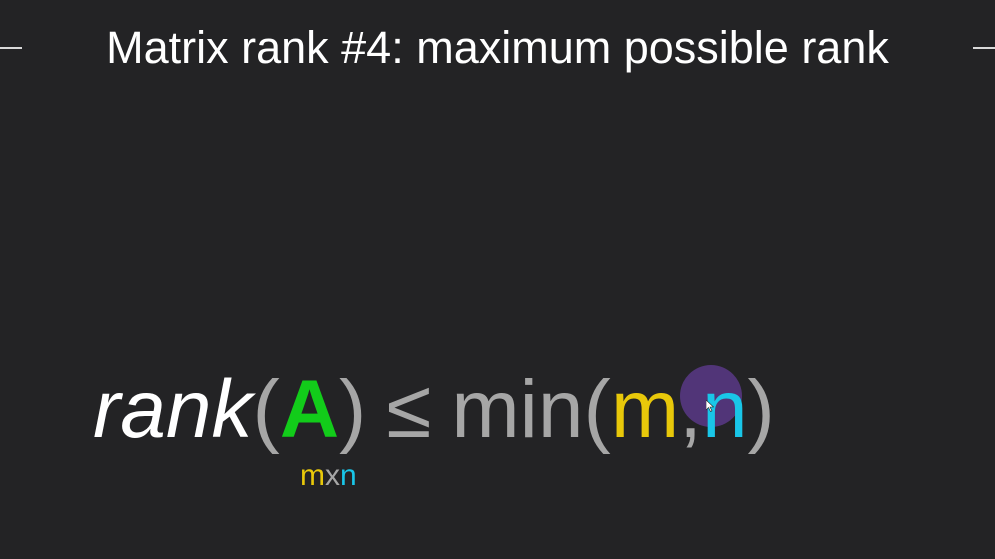  What do you see at coordinates (761, 409) in the screenshot?
I see `close-paren-min: )` at bounding box center [761, 409].